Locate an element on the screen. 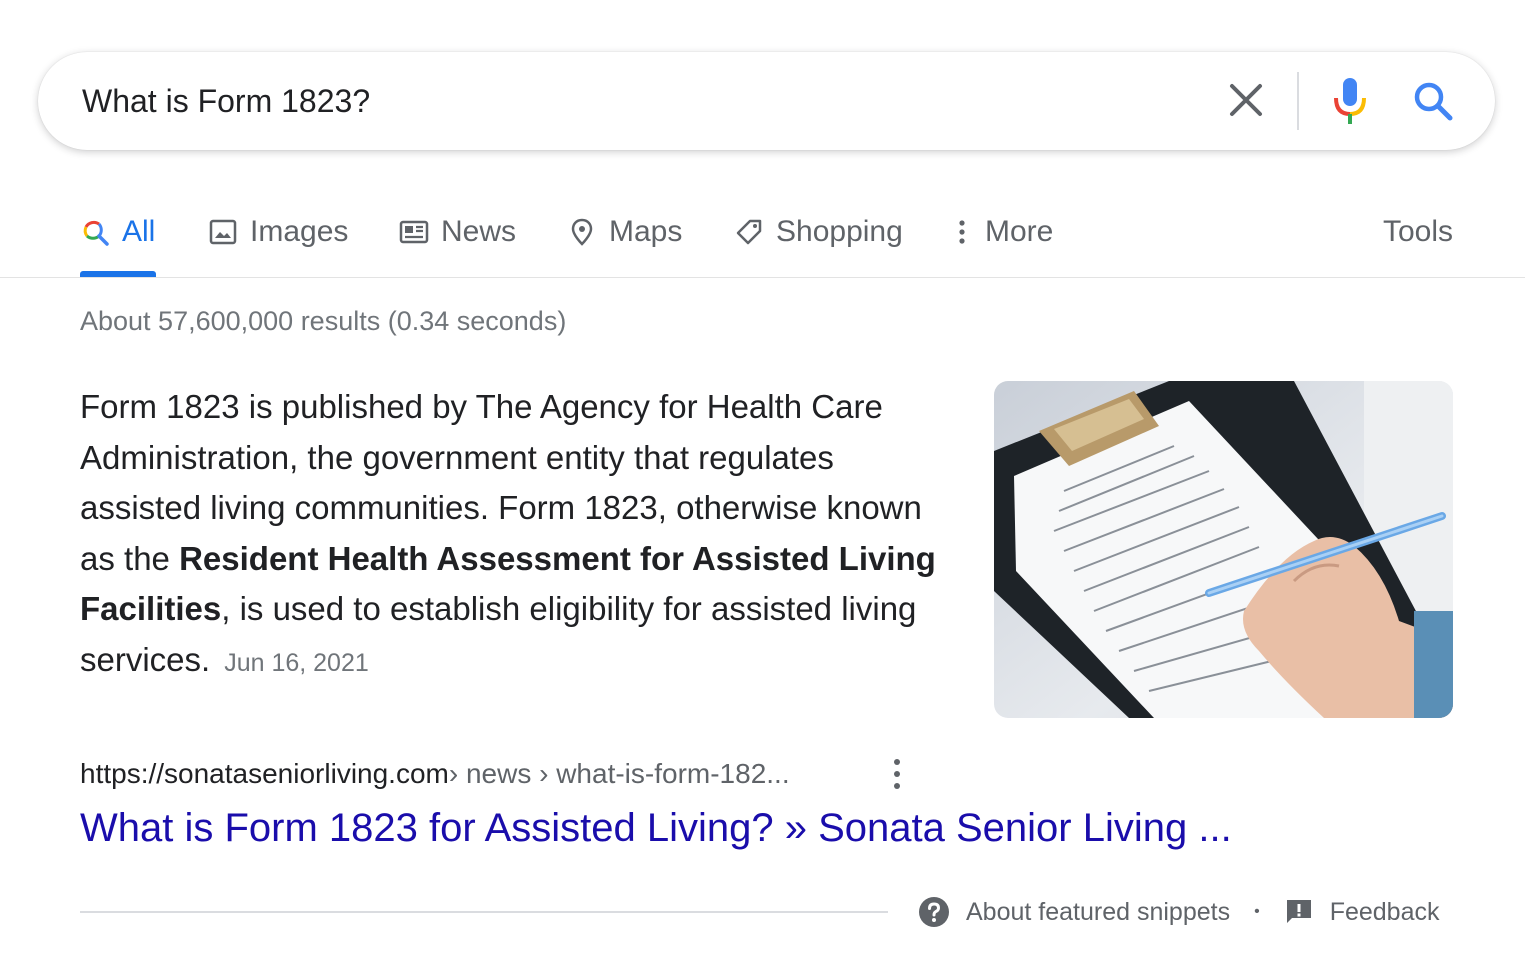 This screenshot has width=1525, height=978. result-options-button is located at coordinates (897, 774).